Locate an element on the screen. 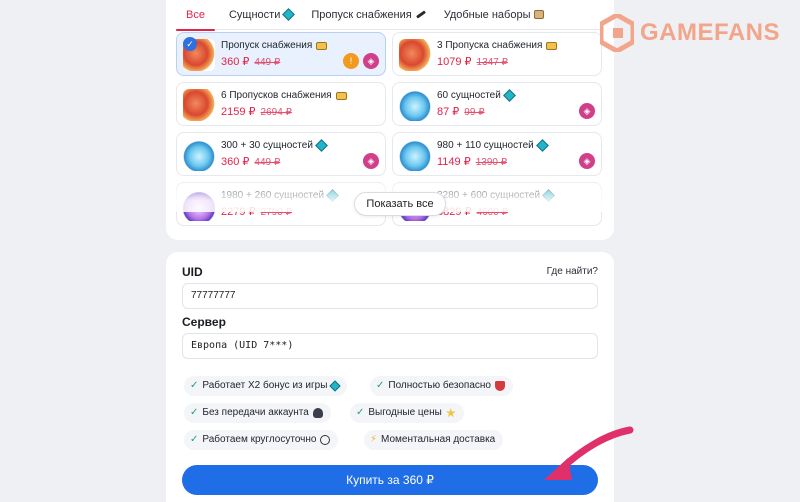  pointer-arrow-icon is located at coordinates (589, 453).